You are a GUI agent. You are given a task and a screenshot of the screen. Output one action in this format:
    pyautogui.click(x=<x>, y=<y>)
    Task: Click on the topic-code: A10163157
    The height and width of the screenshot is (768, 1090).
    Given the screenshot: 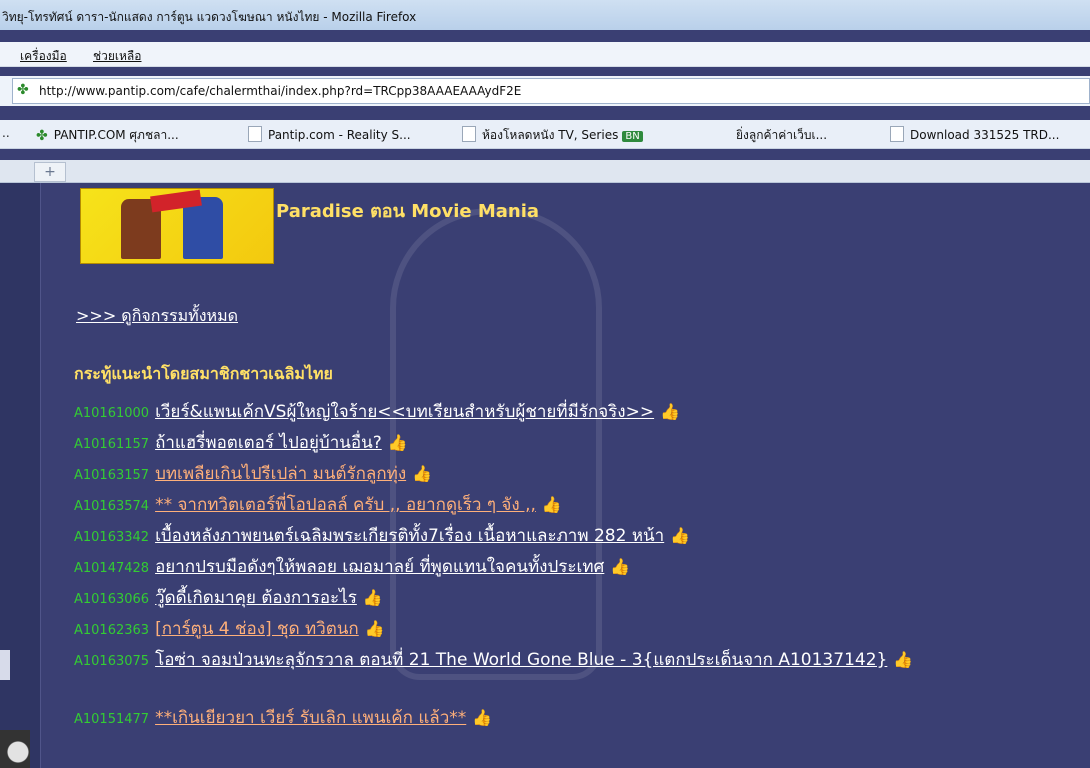 What is the action you would take?
    pyautogui.click(x=112, y=475)
    